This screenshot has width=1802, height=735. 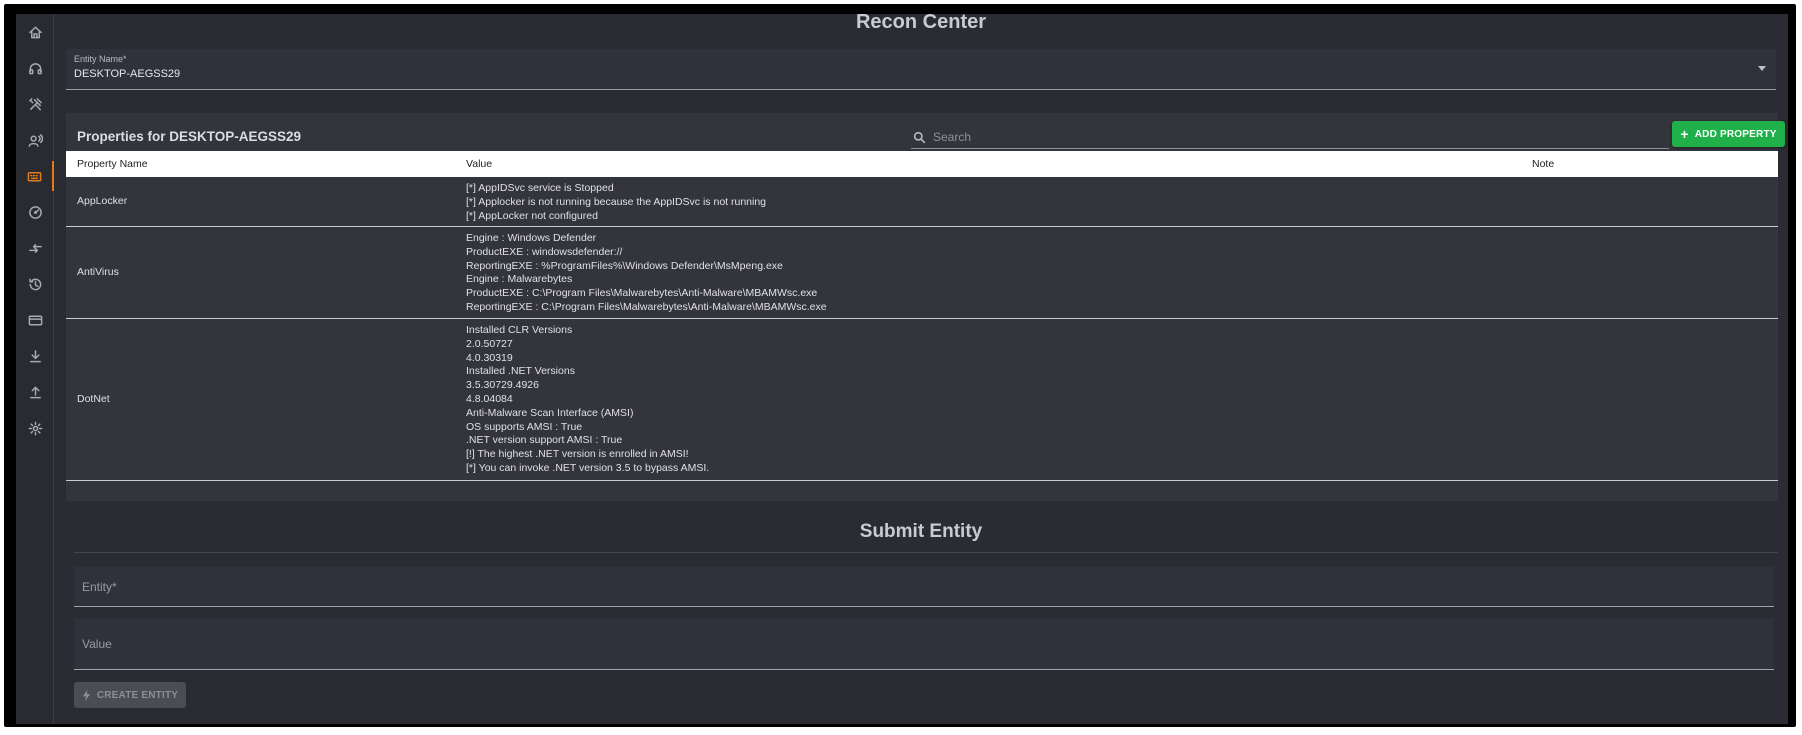 I want to click on tools-icon, so click(x=35, y=103).